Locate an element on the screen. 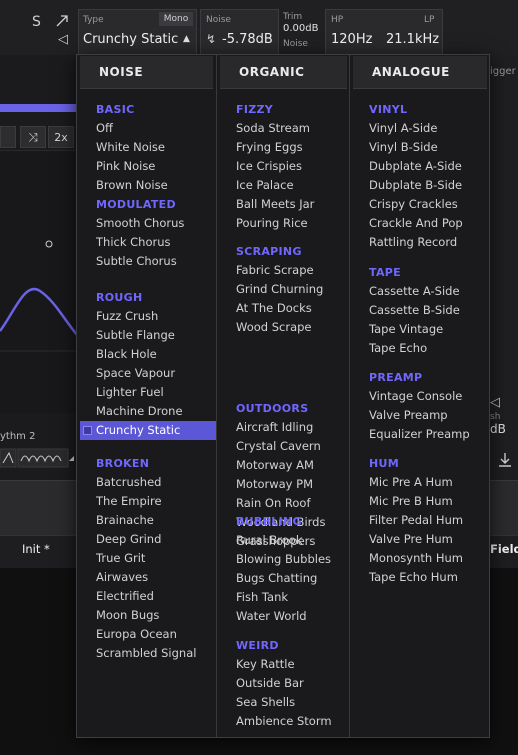 This screenshot has height=755, width=518. expand-icon is located at coordinates (62, 20).